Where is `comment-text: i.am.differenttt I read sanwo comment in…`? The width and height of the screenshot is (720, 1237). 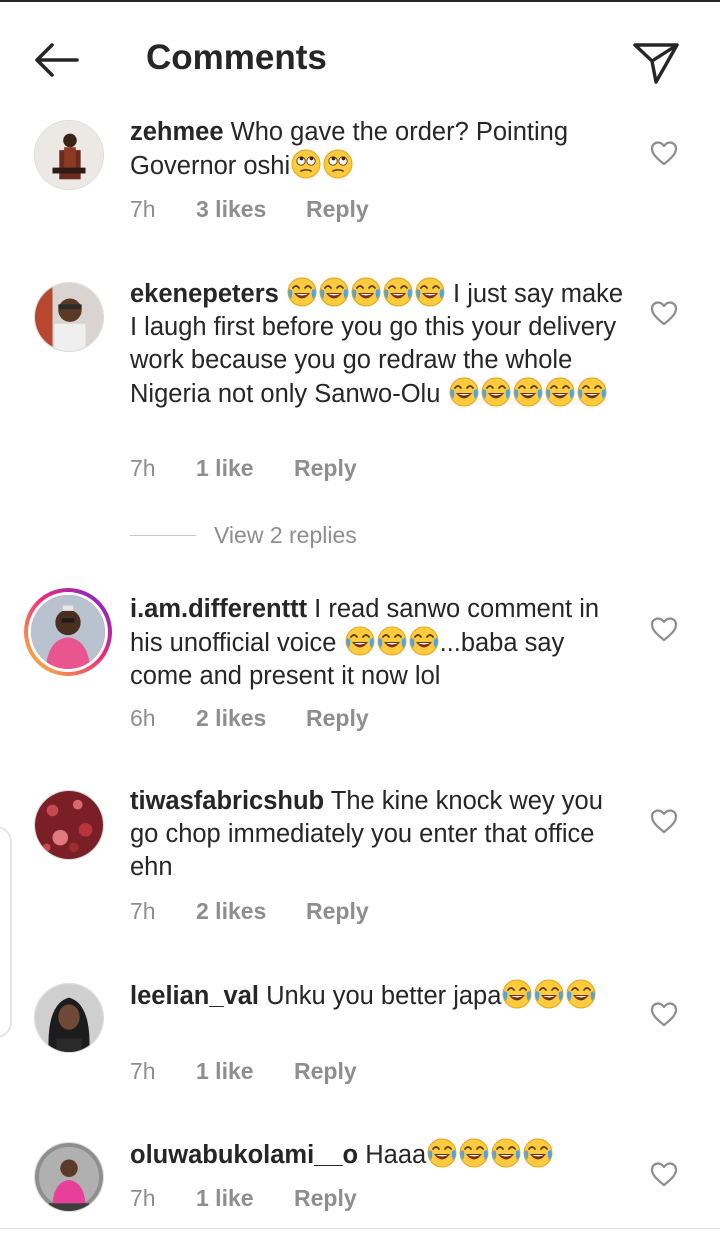
comment-text: i.am.differenttt I read sanwo comment in… is located at coordinates (380, 643).